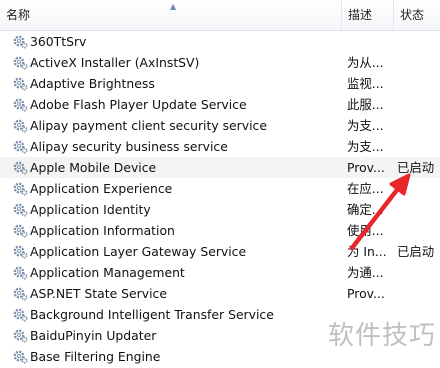  Describe the element at coordinates (18, 15) in the screenshot. I see `column-header-name-label: 名称` at that location.